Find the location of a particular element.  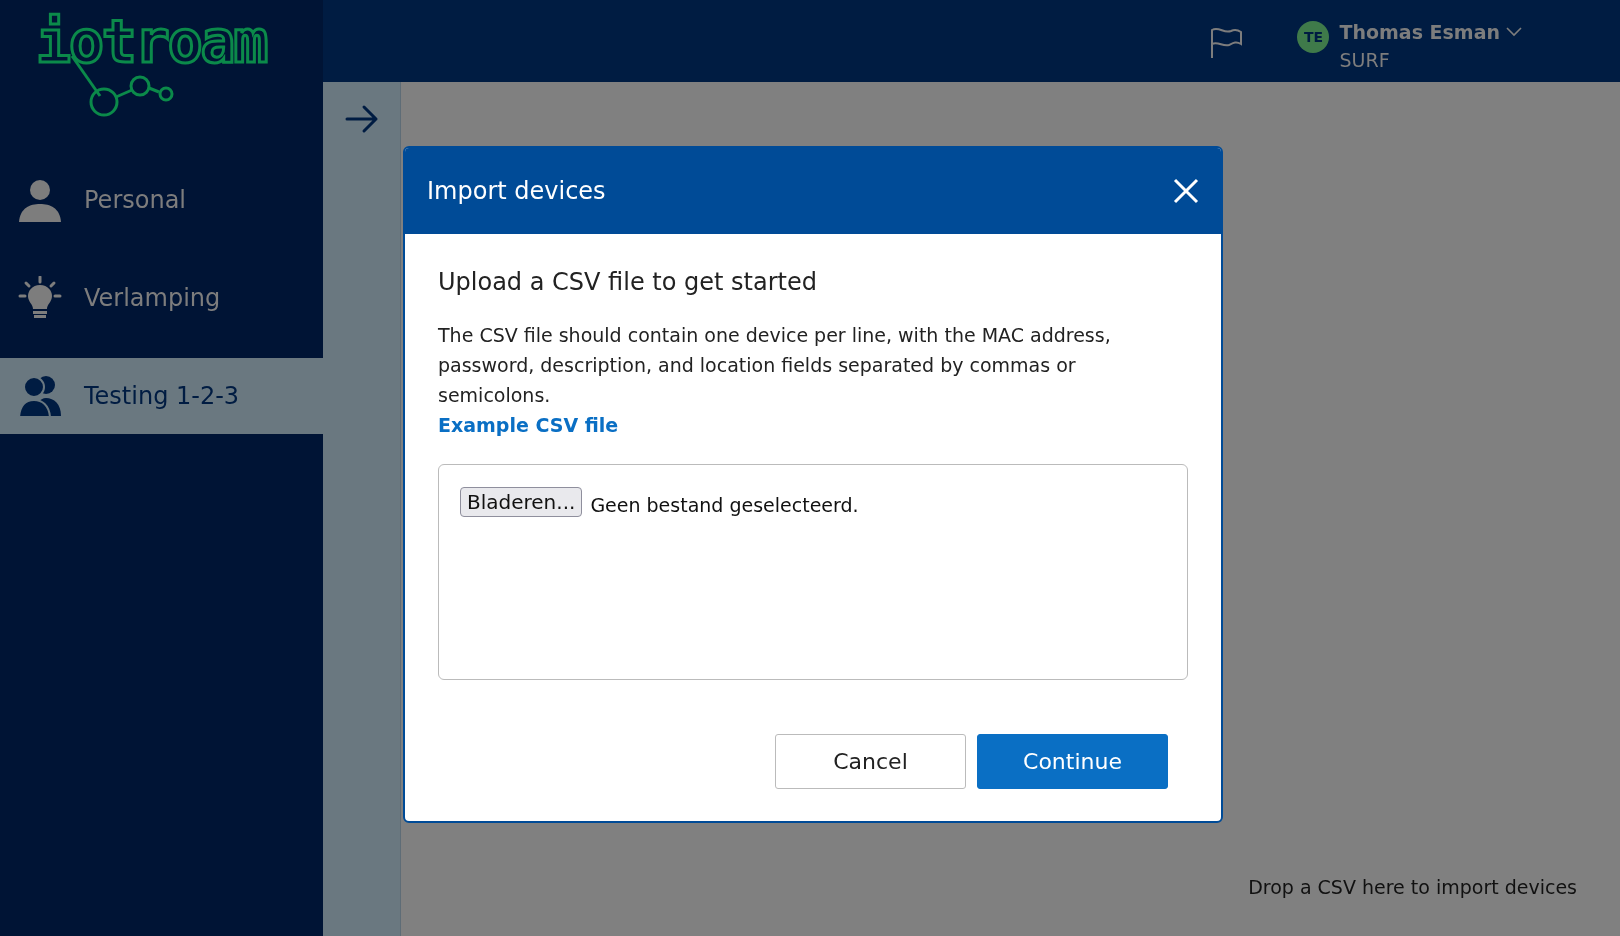

people-icon is located at coordinates (40, 396).